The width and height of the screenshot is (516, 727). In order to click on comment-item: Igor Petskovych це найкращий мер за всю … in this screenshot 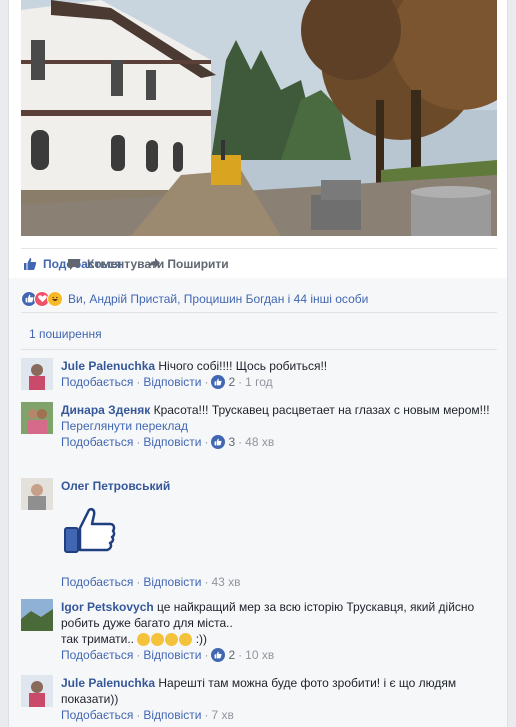, I will do `click(259, 634)`.